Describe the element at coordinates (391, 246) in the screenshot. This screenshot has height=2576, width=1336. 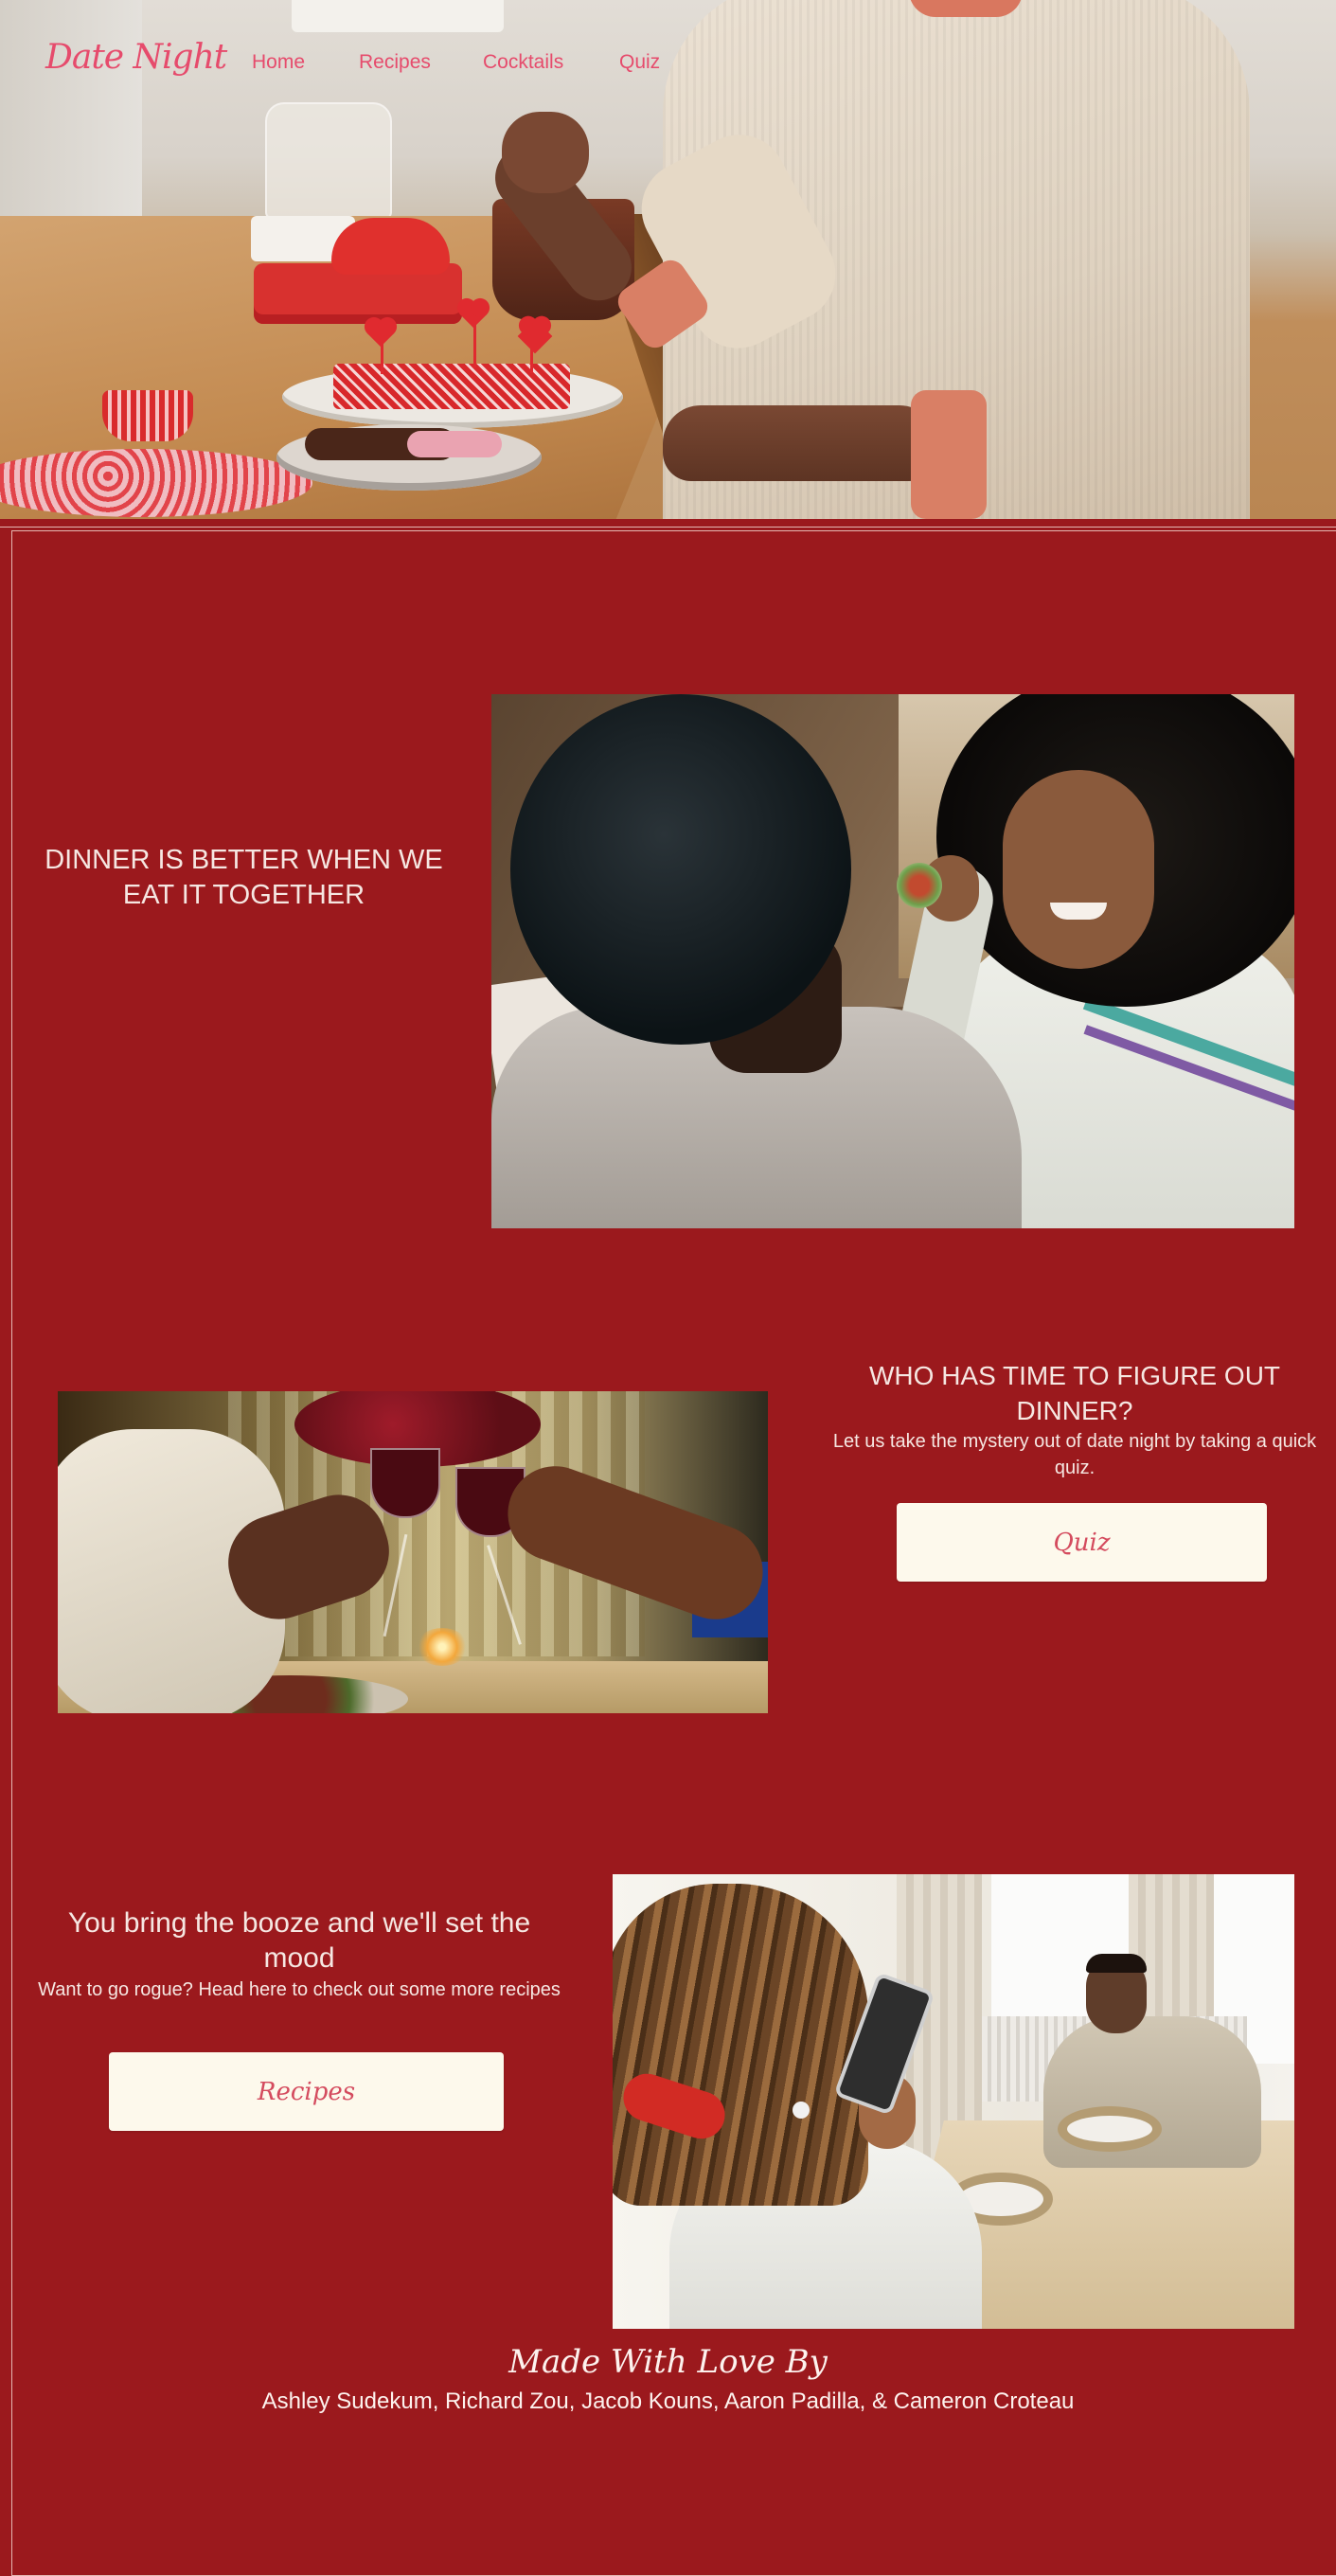
I see `hero-red-bowl` at that location.